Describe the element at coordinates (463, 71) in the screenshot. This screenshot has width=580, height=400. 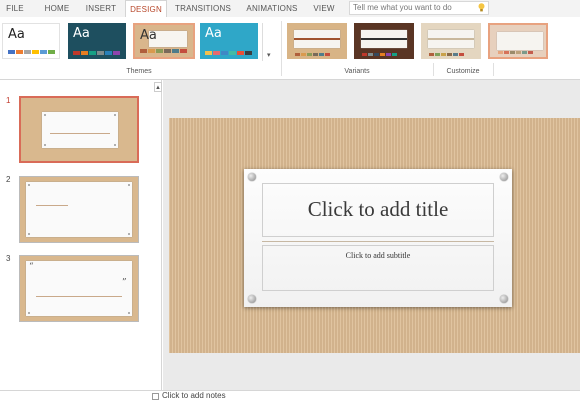
I see `customize-group-label: Customize` at that location.